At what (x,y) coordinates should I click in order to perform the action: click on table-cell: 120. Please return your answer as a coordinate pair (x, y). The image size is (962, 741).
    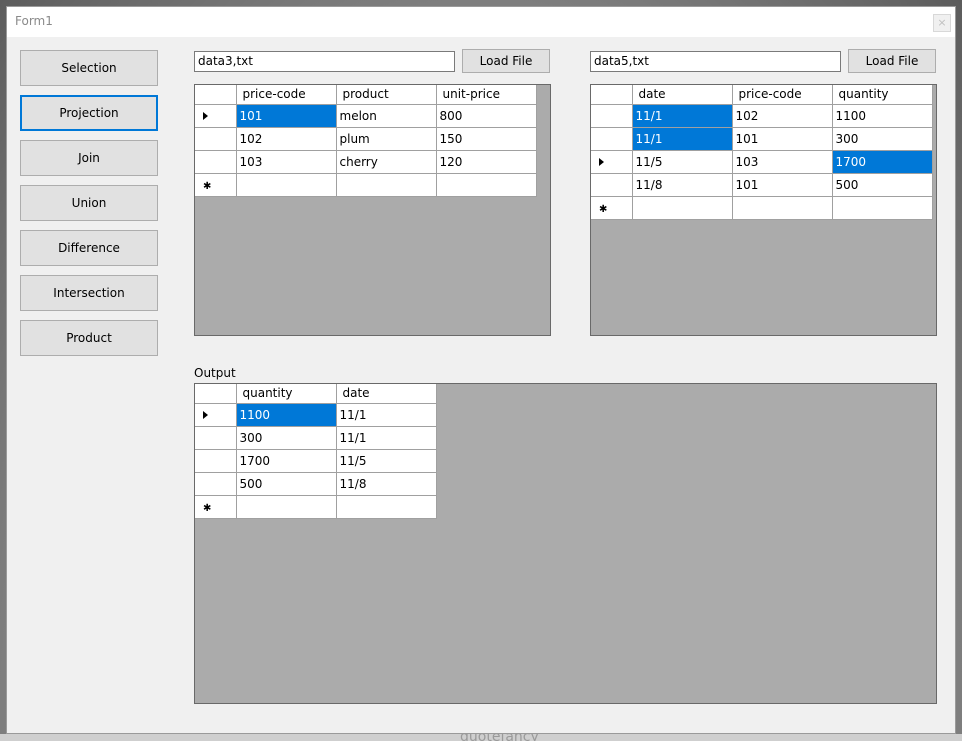
    Looking at the image, I should click on (486, 162).